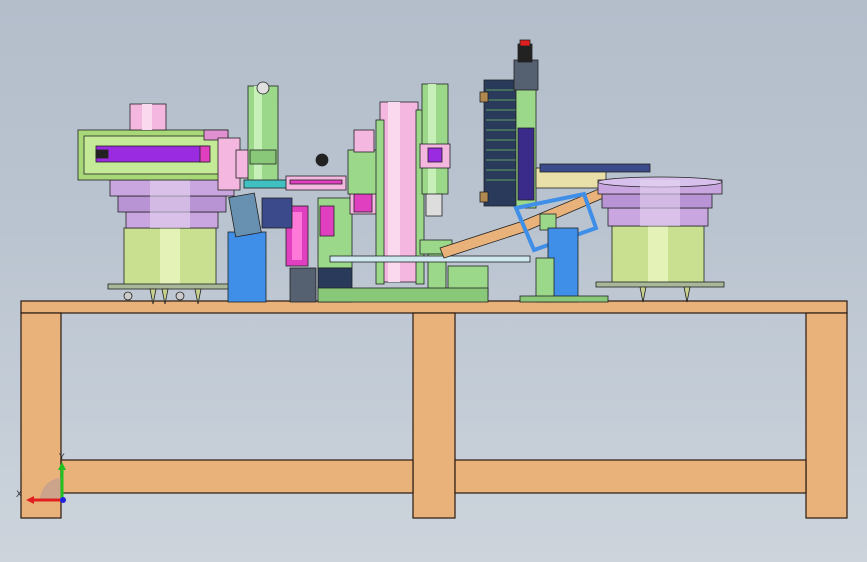 This screenshot has width=867, height=562. What do you see at coordinates (157, 204) in the screenshot?
I see `left-bowl-feeder` at bounding box center [157, 204].